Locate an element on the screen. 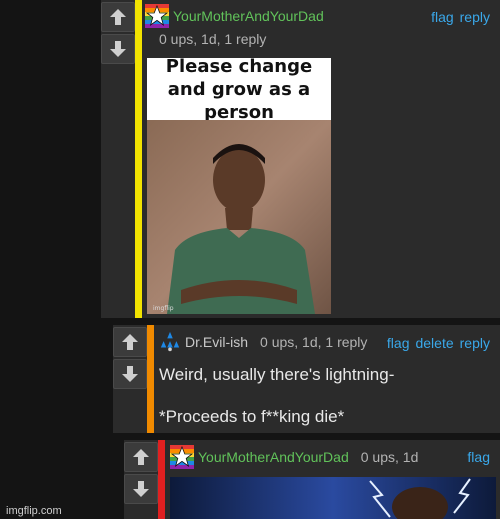 Image resolution: width=500 pixels, height=519 pixels. comment-header: YourMotherAndYourDad 0 ups, 1d is located at coordinates (294, 457).